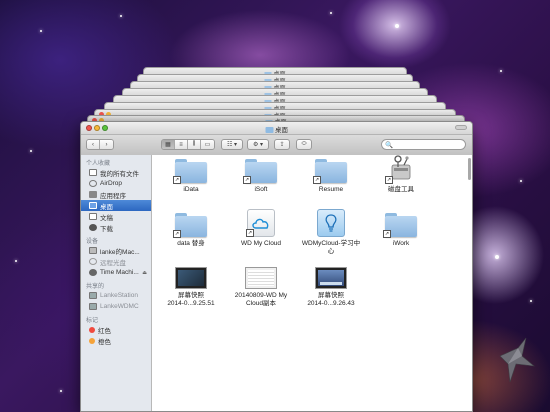  Describe the element at coordinates (104, 342) in the screenshot. I see `sidebar-item-label: 橙色` at that location.